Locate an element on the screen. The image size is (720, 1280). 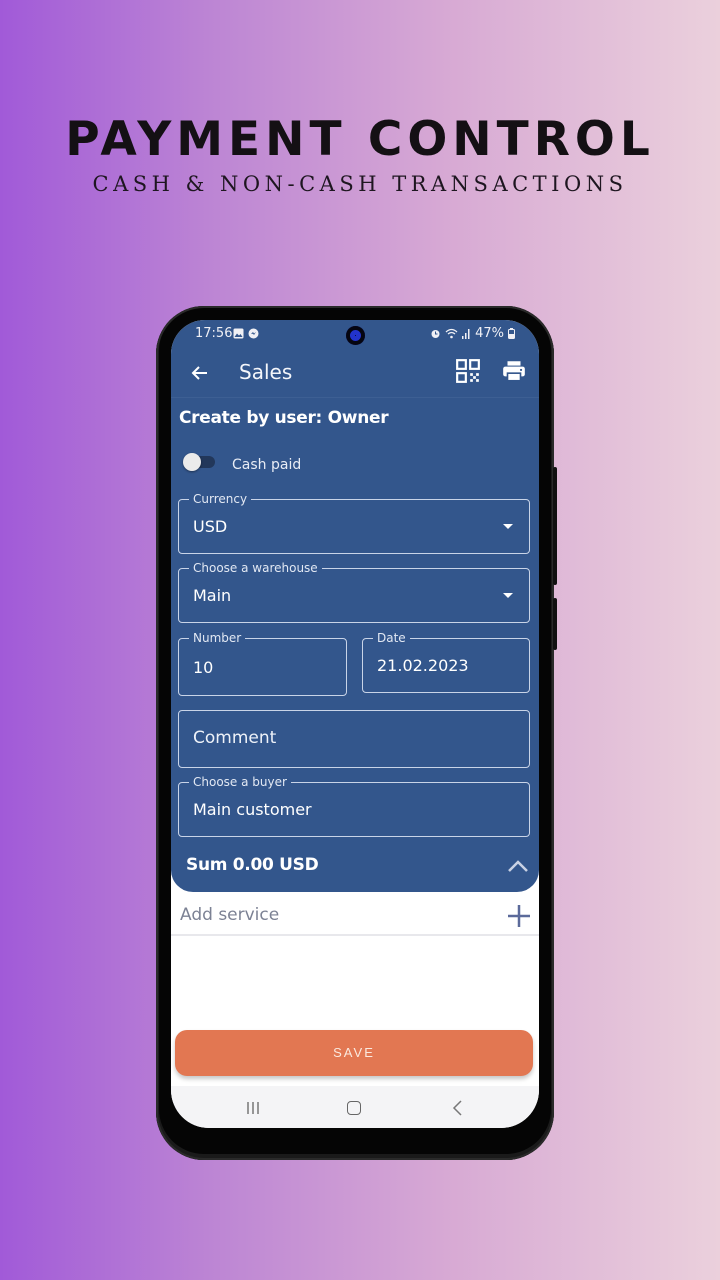
signal-icon is located at coordinates (466, 334).